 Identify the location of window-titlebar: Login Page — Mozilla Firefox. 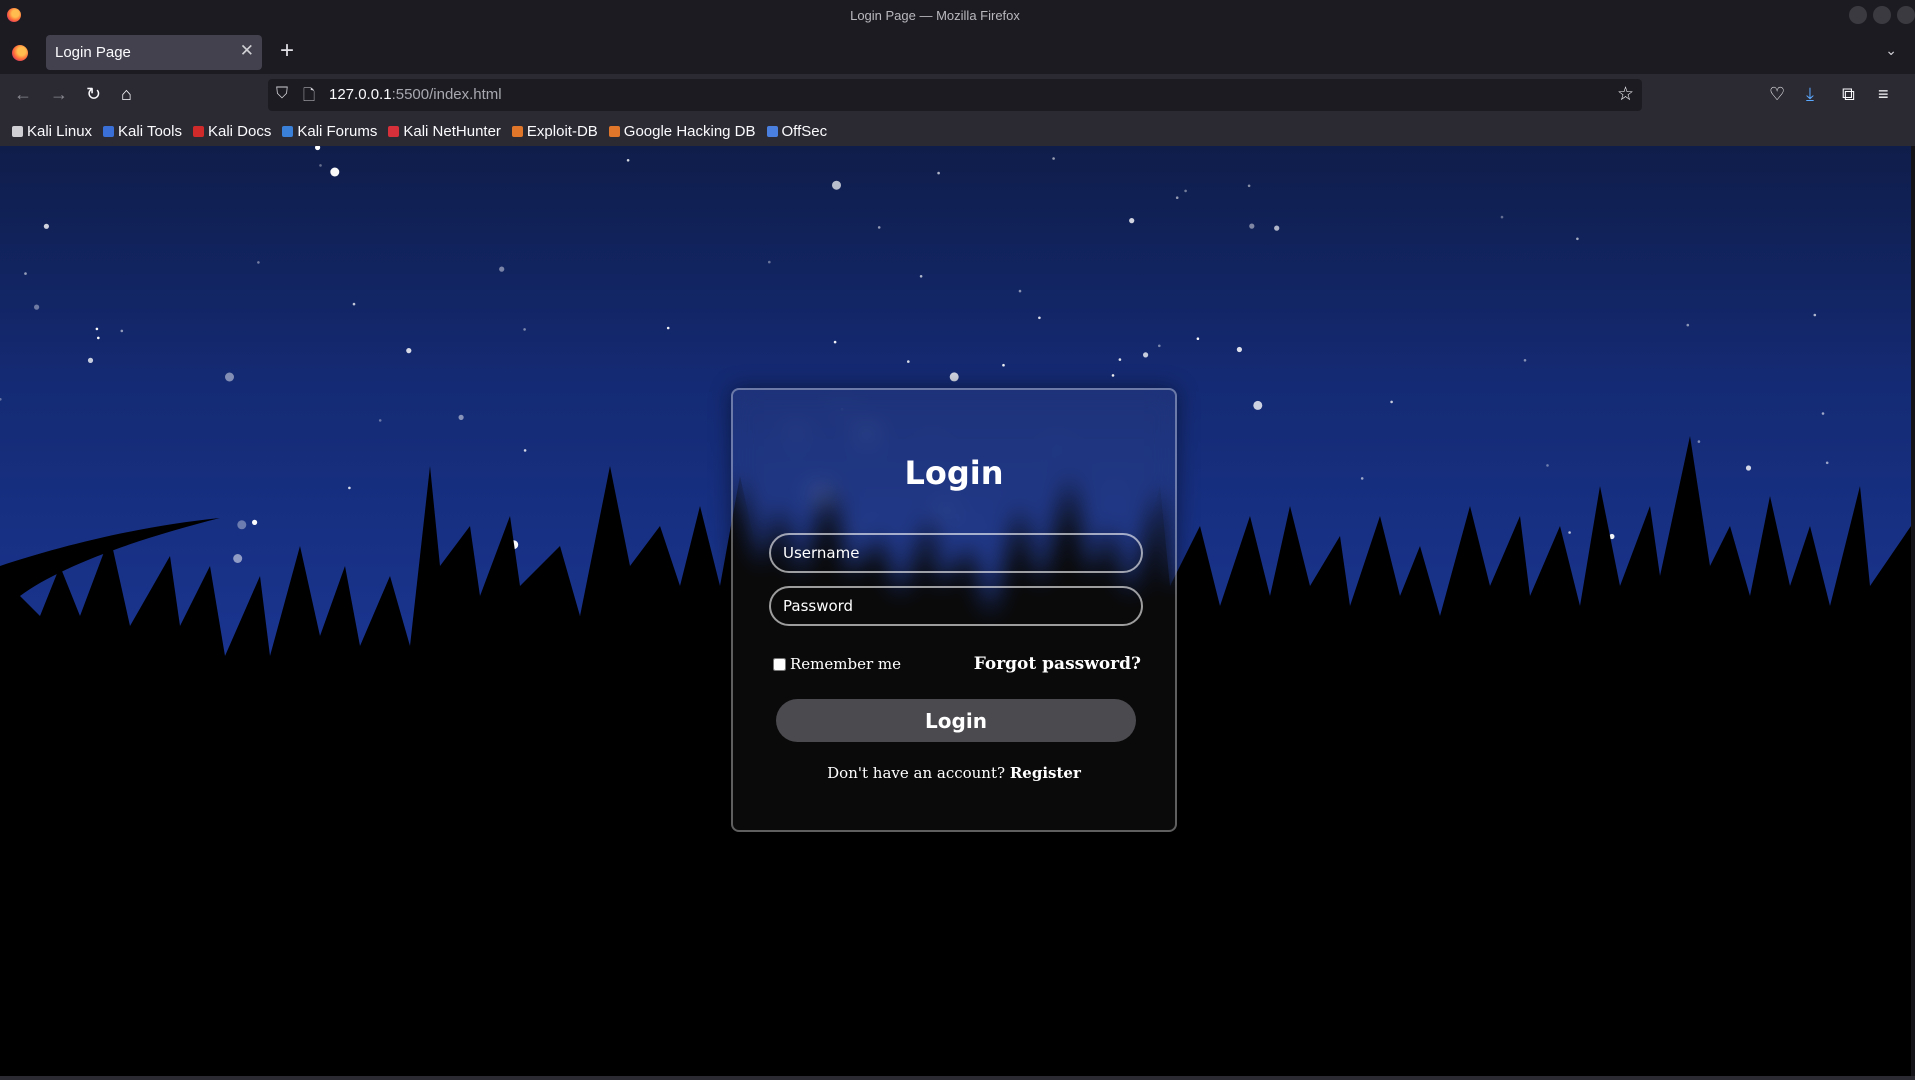
(957, 16).